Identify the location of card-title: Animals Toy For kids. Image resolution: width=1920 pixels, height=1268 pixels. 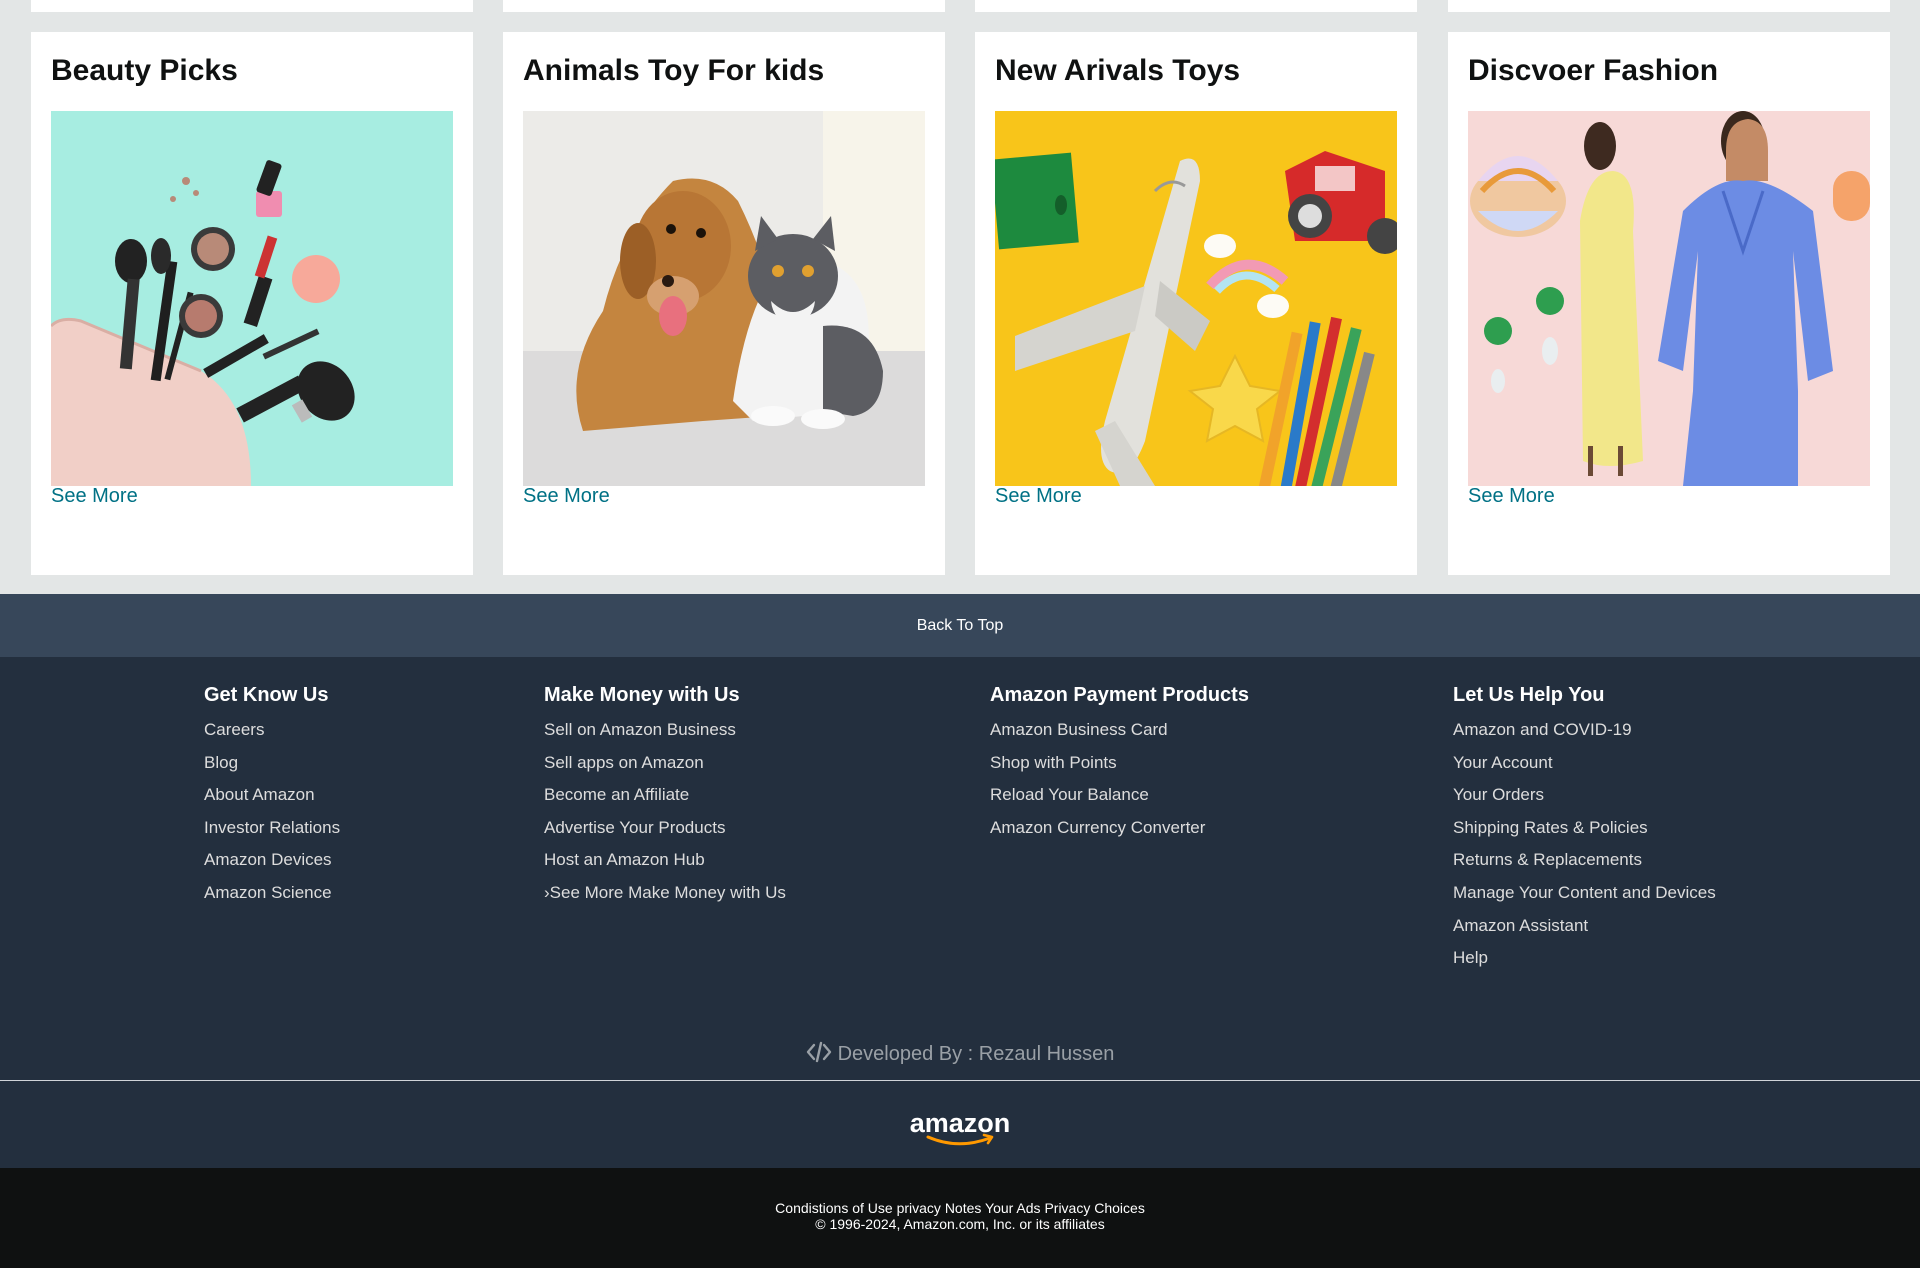
(674, 70).